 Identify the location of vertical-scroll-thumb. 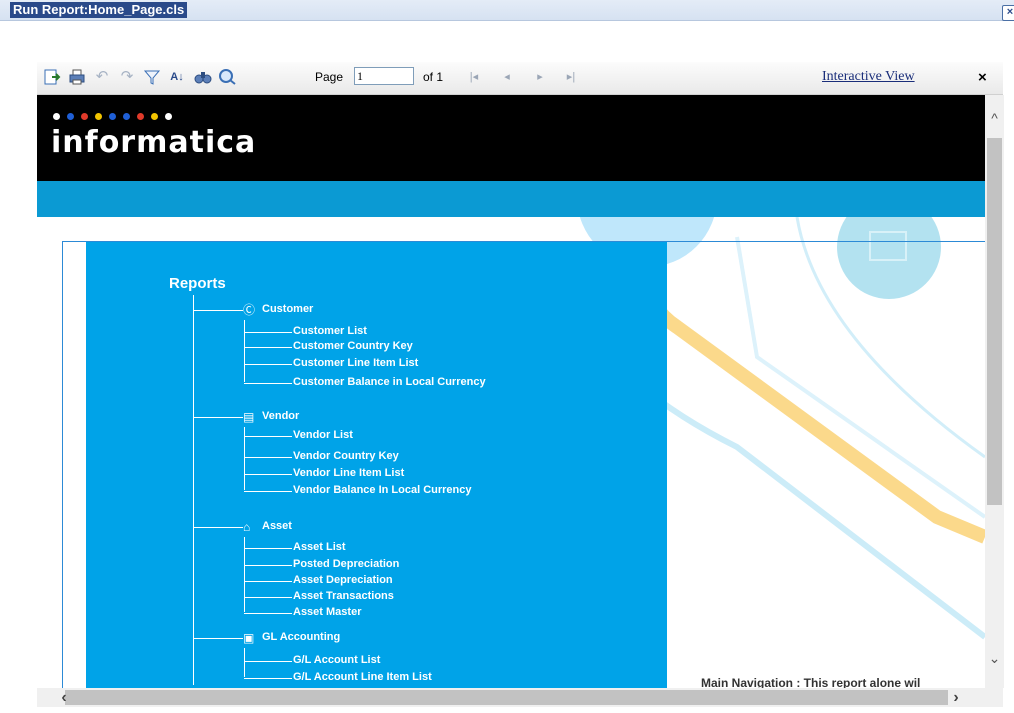
(994, 321).